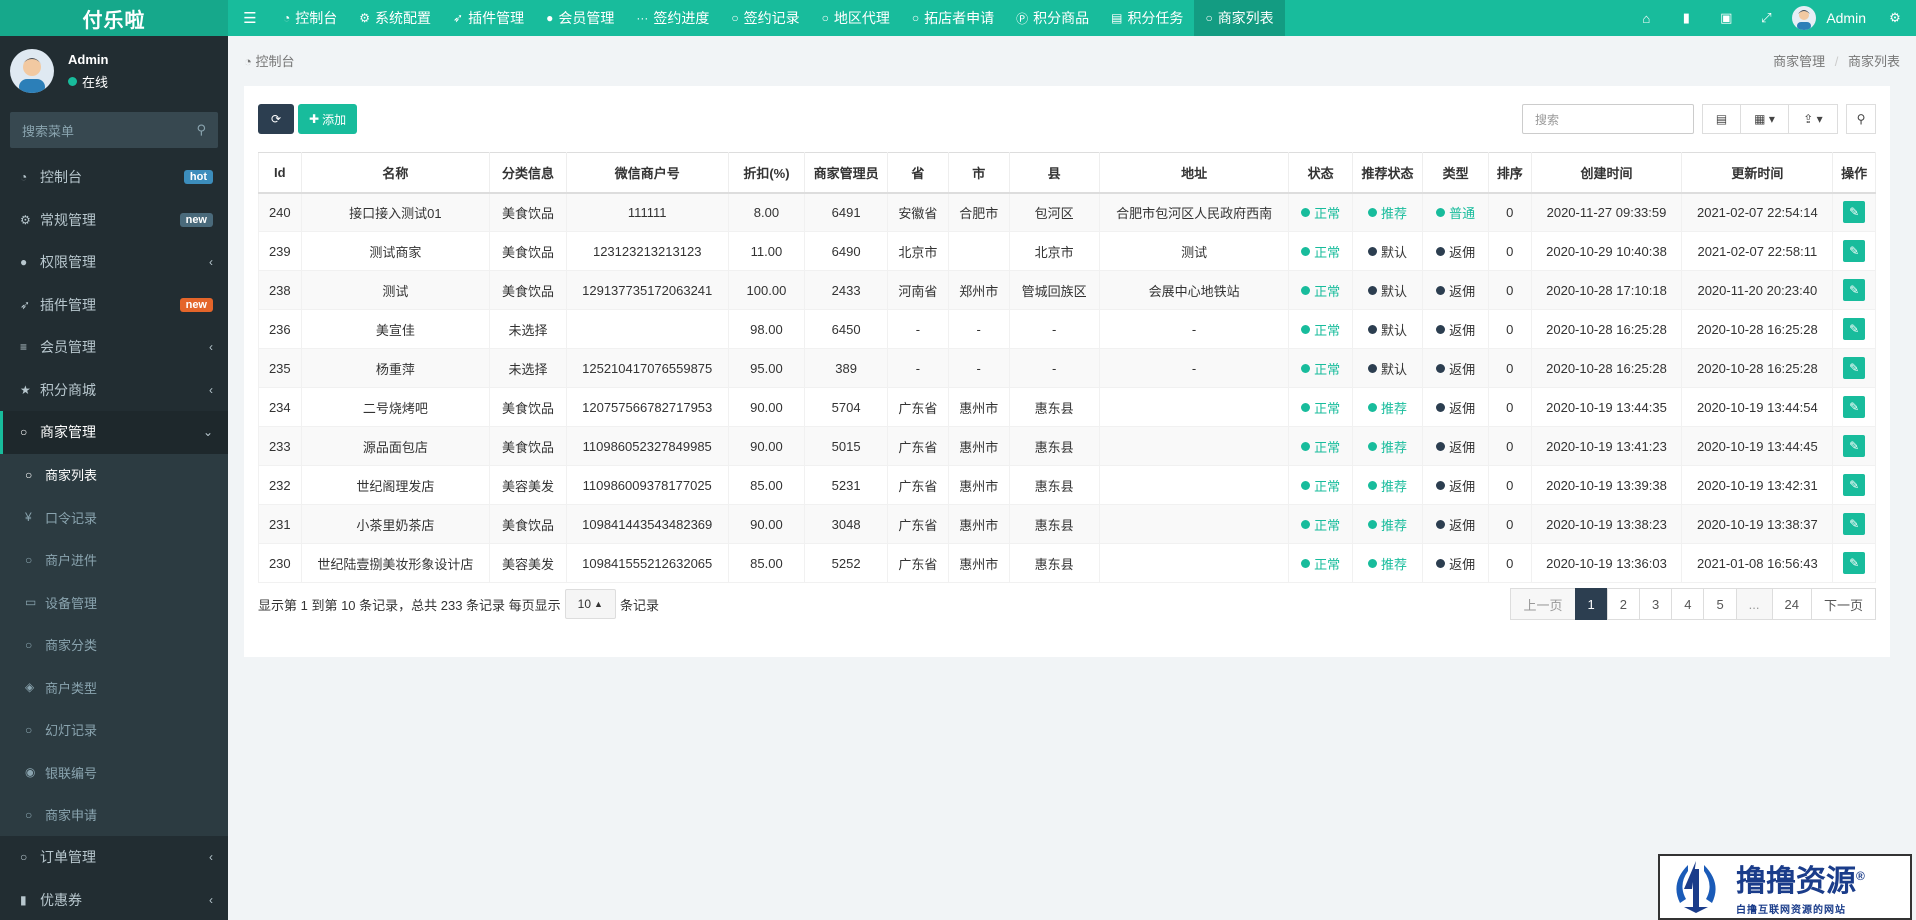 The image size is (1916, 920). What do you see at coordinates (1791, 604) in the screenshot?
I see `page-button: 24` at bounding box center [1791, 604].